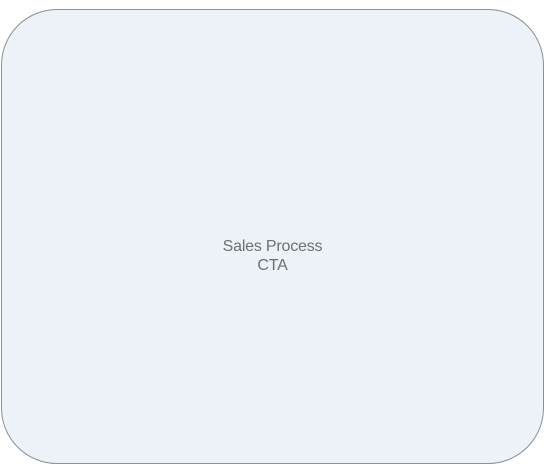  Describe the element at coordinates (272, 246) in the screenshot. I see `placeholder-label-line-1: Sales Process` at that location.